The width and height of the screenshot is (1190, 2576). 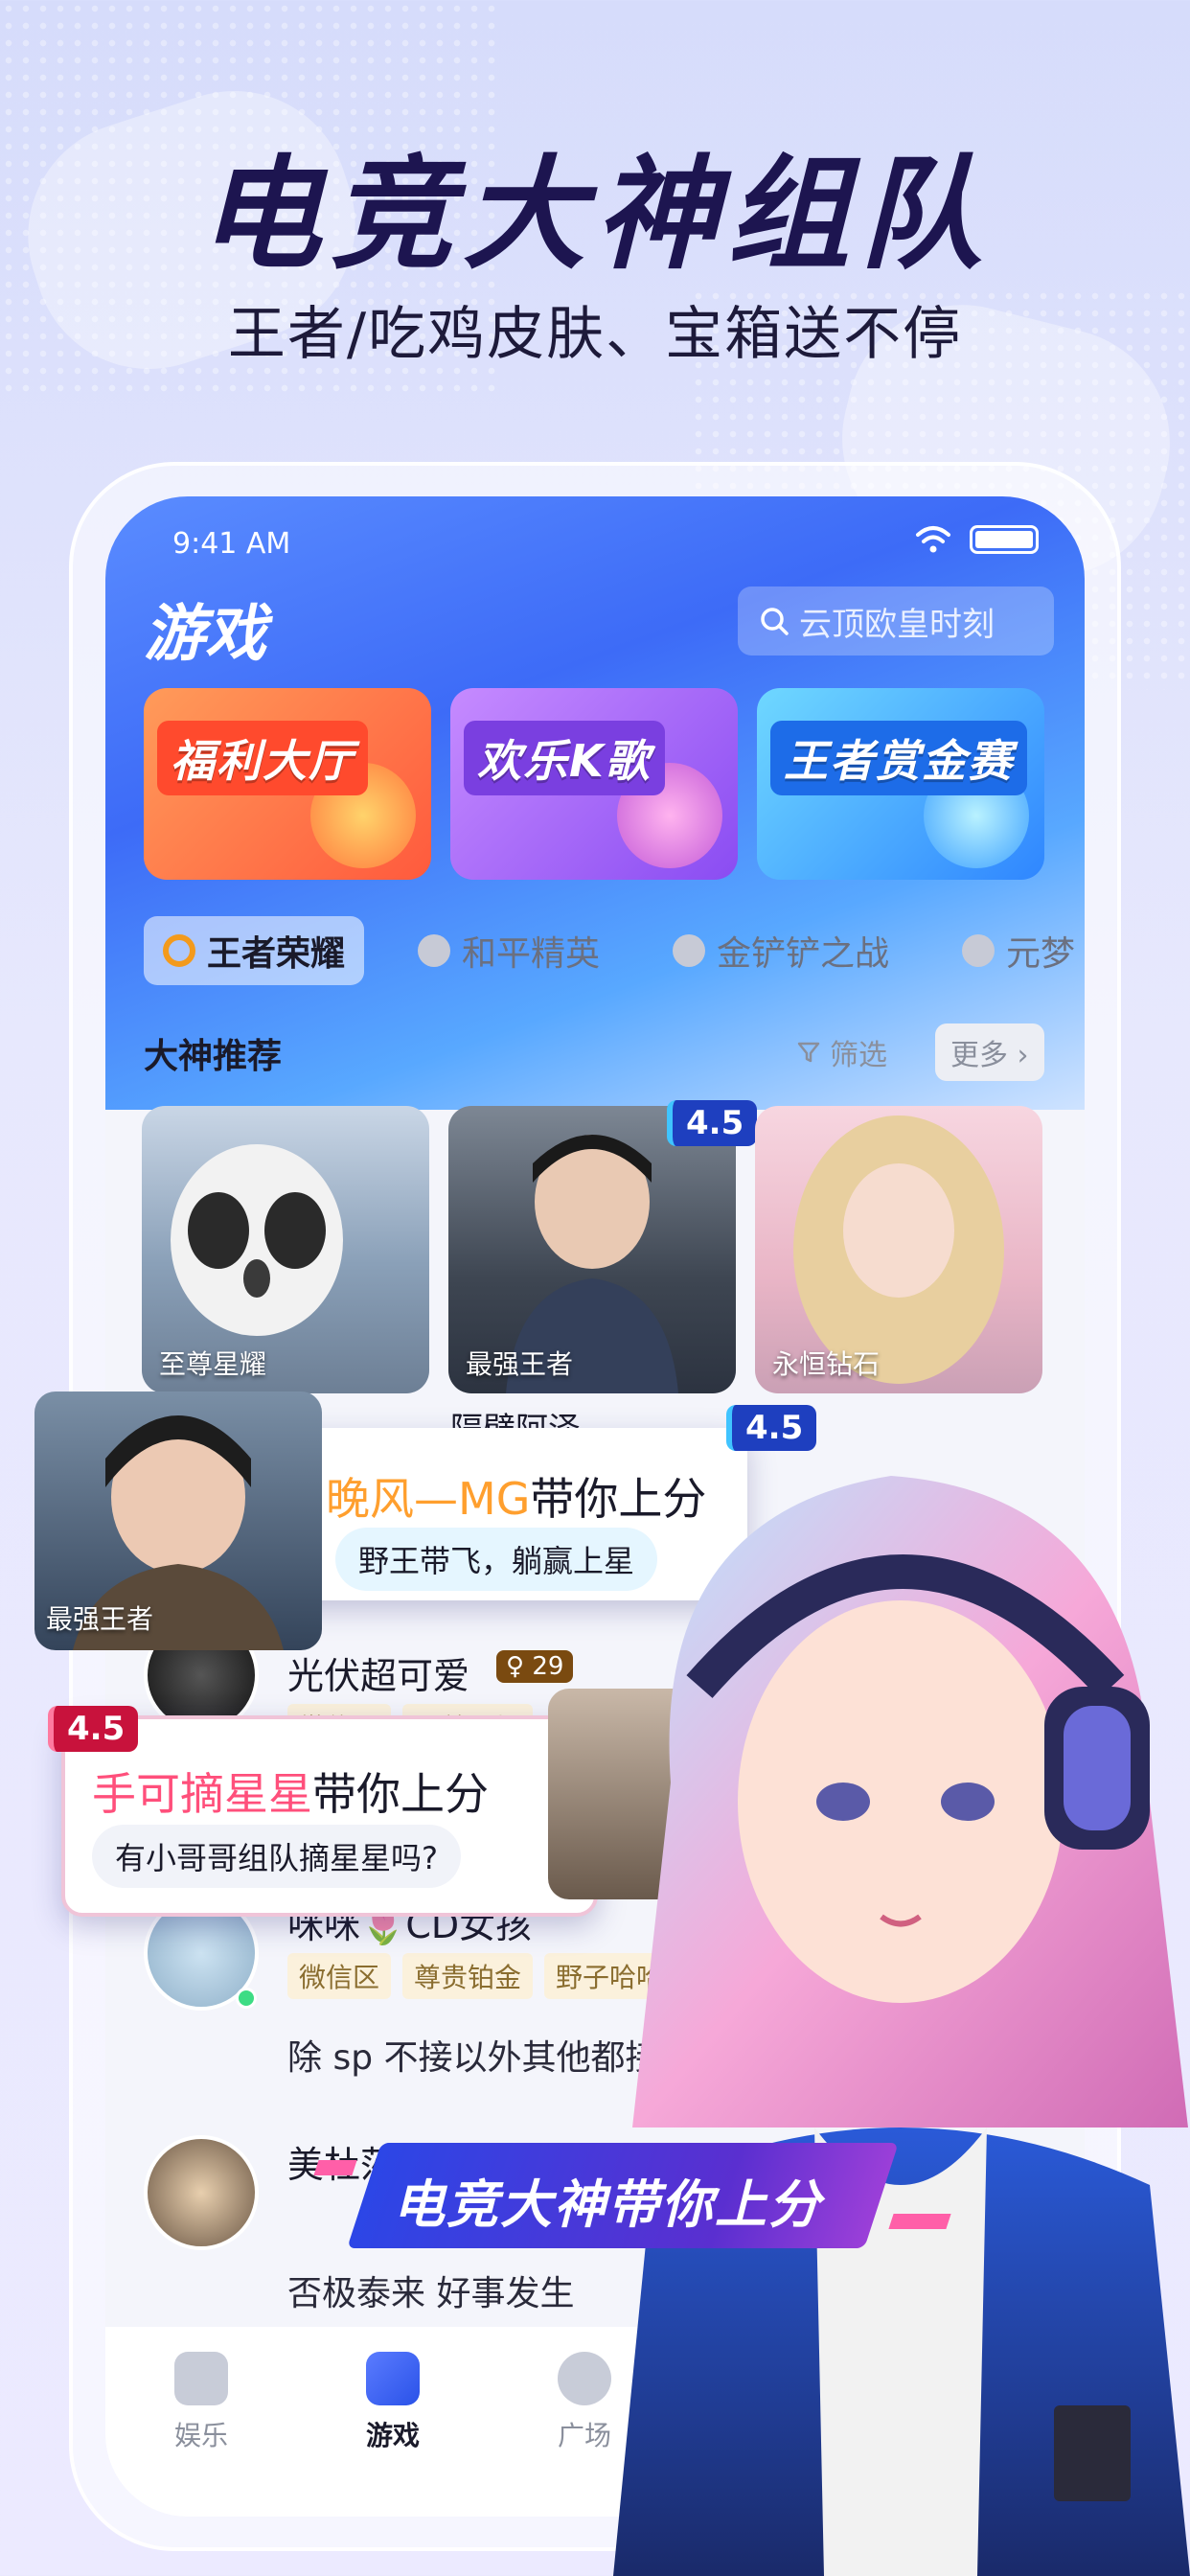 What do you see at coordinates (178, 1521) in the screenshot?
I see `featured-player-photo: 最强王者` at bounding box center [178, 1521].